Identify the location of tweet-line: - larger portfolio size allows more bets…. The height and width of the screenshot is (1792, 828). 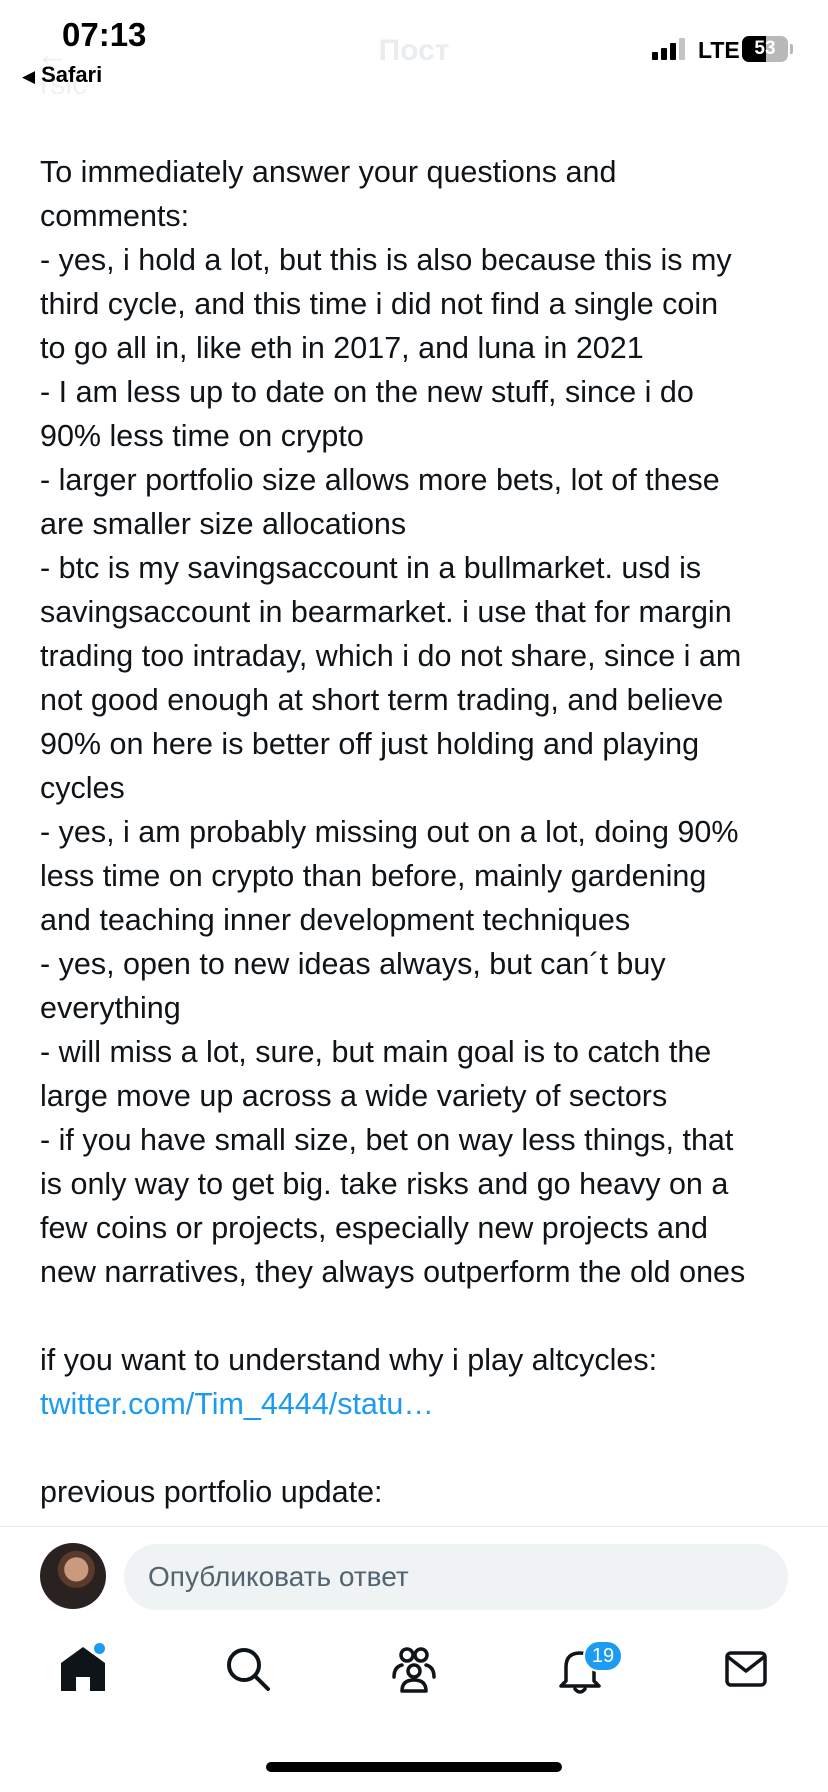
(380, 480).